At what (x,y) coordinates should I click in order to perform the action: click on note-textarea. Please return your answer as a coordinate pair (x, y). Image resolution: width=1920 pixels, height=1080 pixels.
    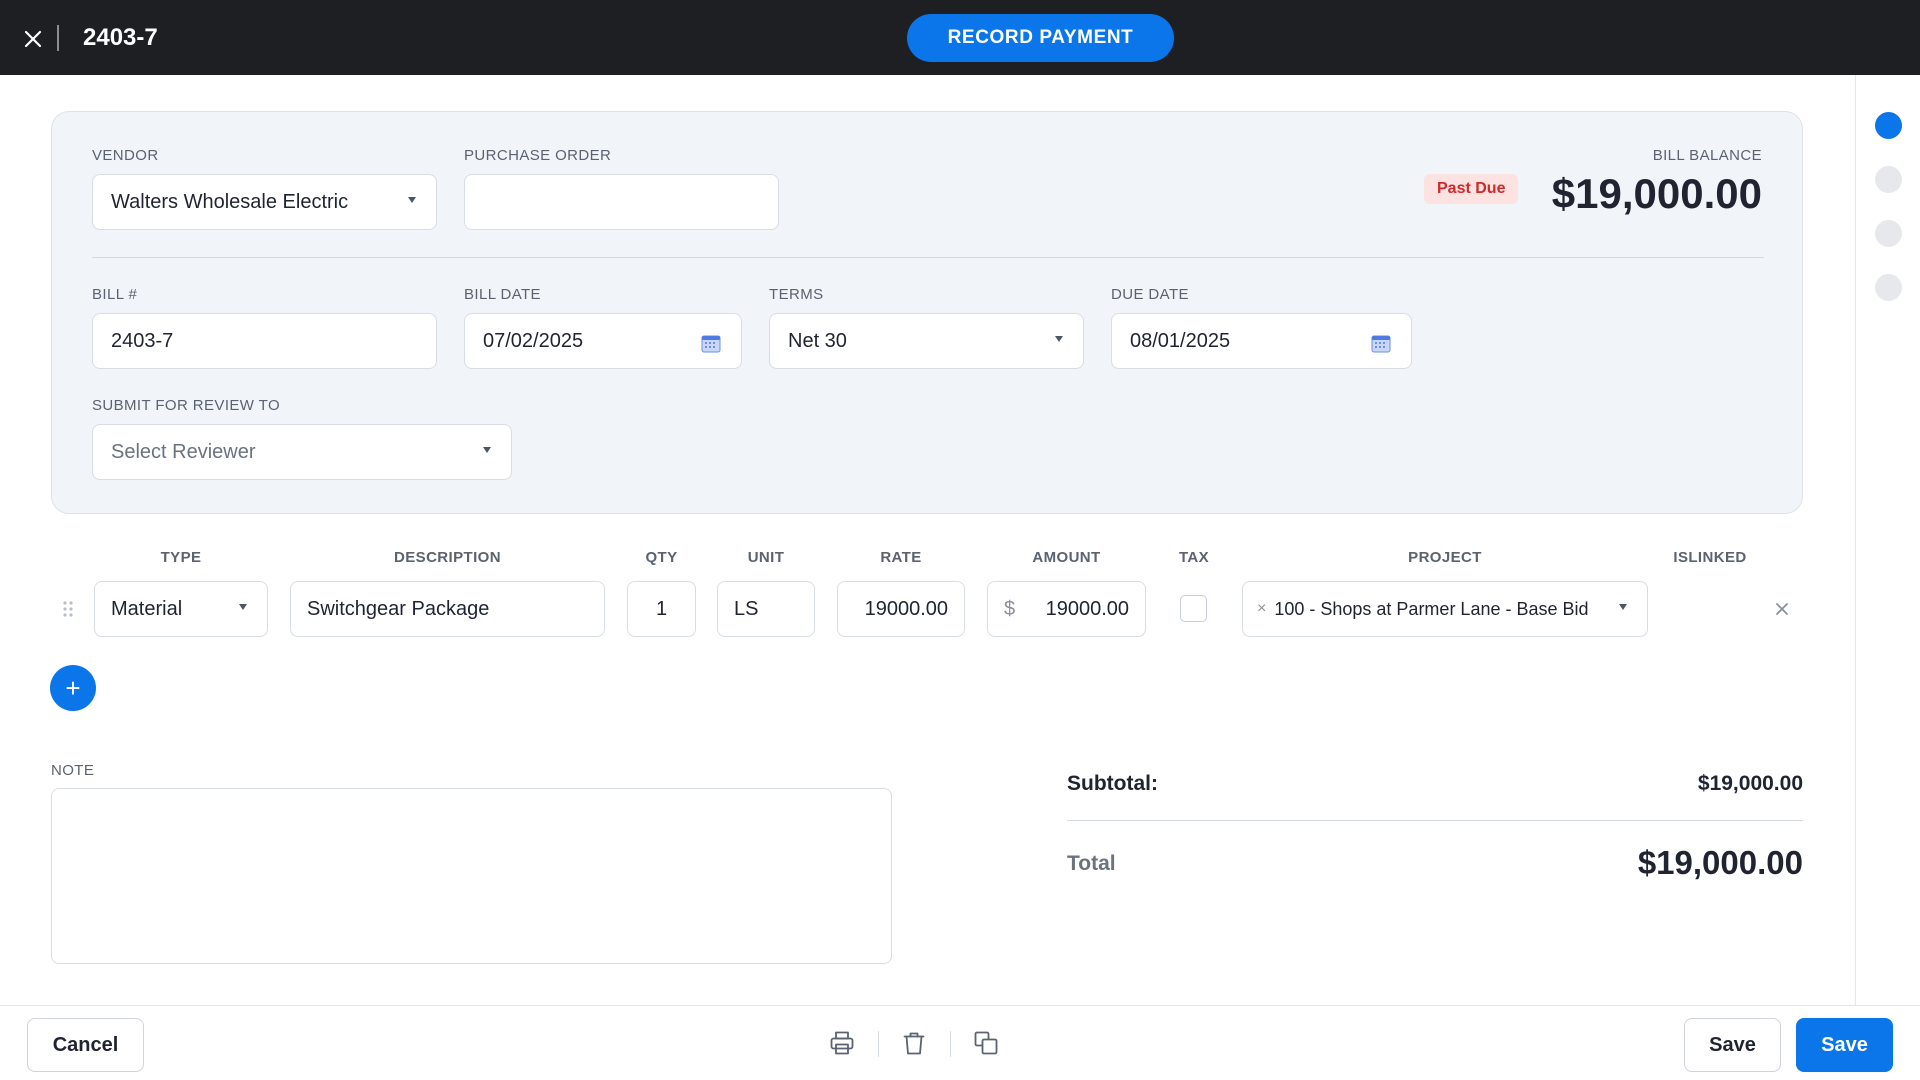
    Looking at the image, I should click on (471, 876).